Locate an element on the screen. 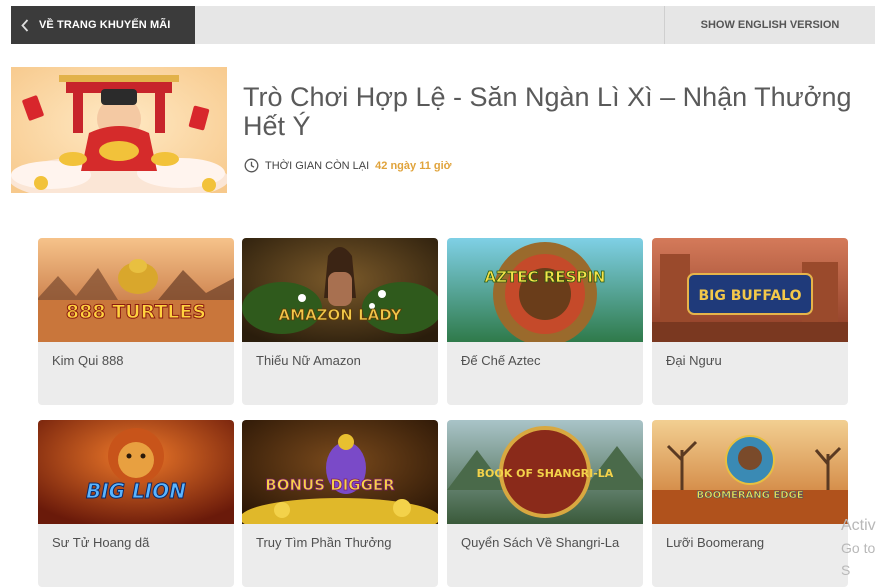  game-card-amazon-lady: AMAZON LADY Thiếu Nữ Amazon is located at coordinates (340, 321).